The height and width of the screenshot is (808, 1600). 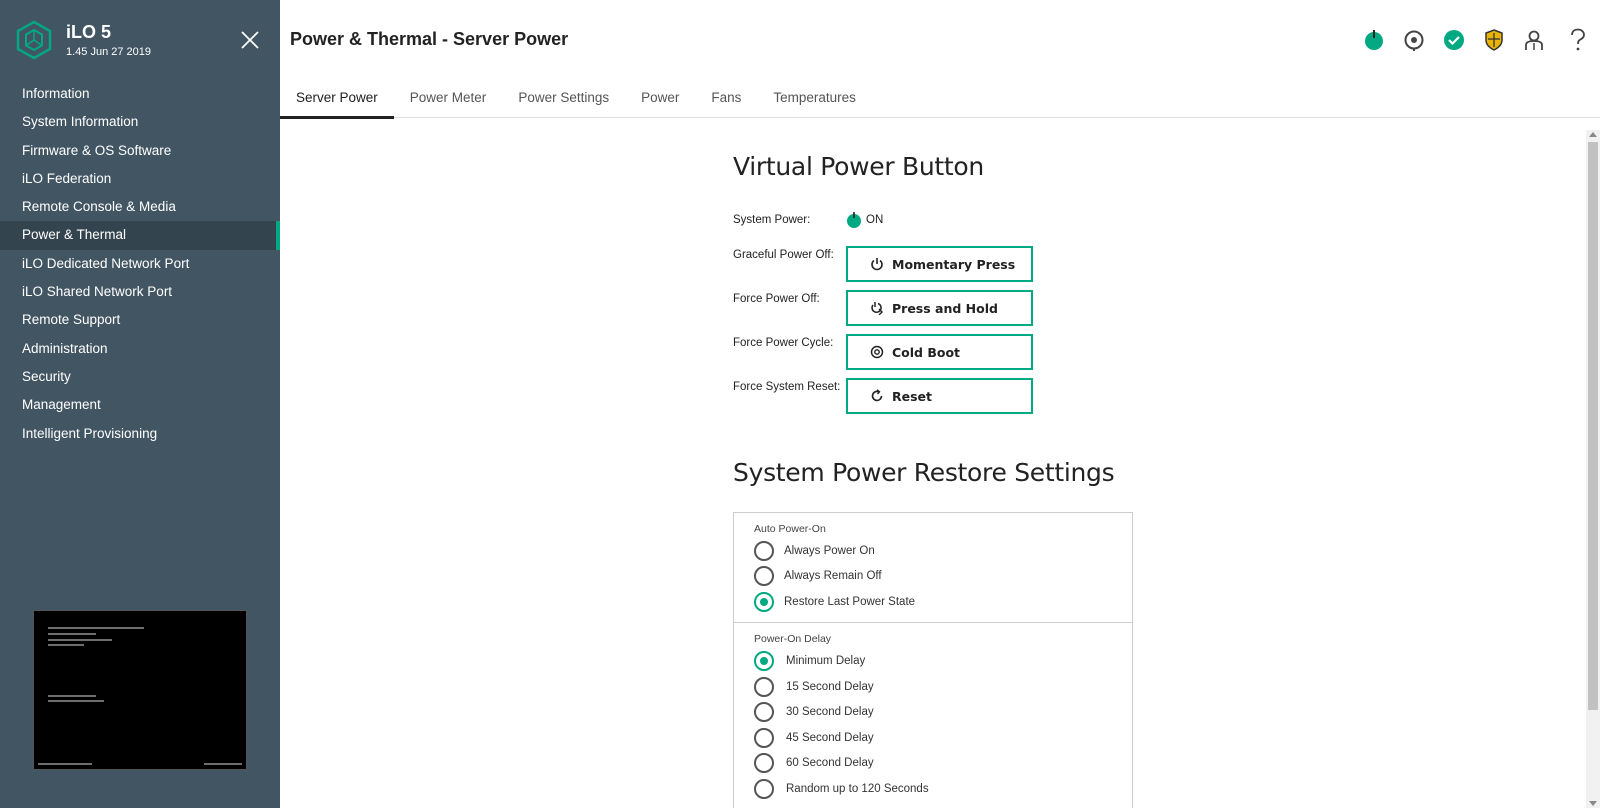 I want to click on sidebar-item-management: Management, so click(x=140, y=405).